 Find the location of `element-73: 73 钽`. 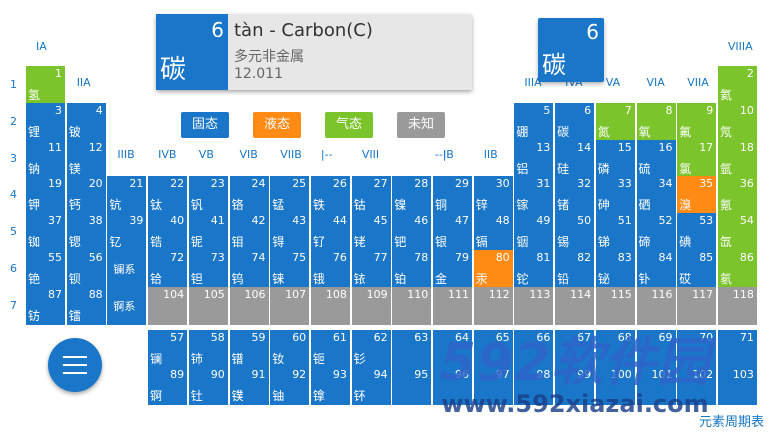

element-73: 73 钽 is located at coordinates (208, 269).